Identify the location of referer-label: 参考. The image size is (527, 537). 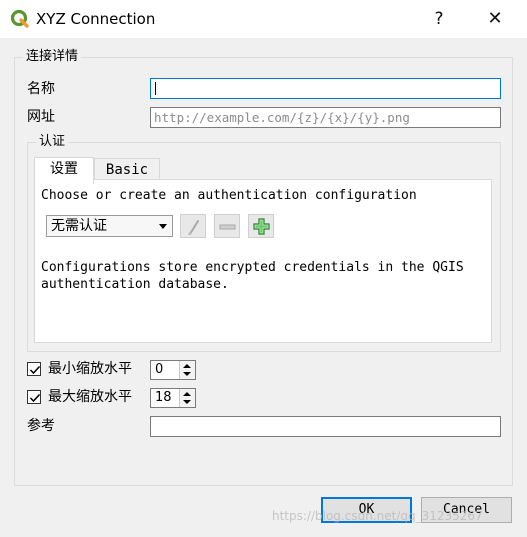
(41, 426).